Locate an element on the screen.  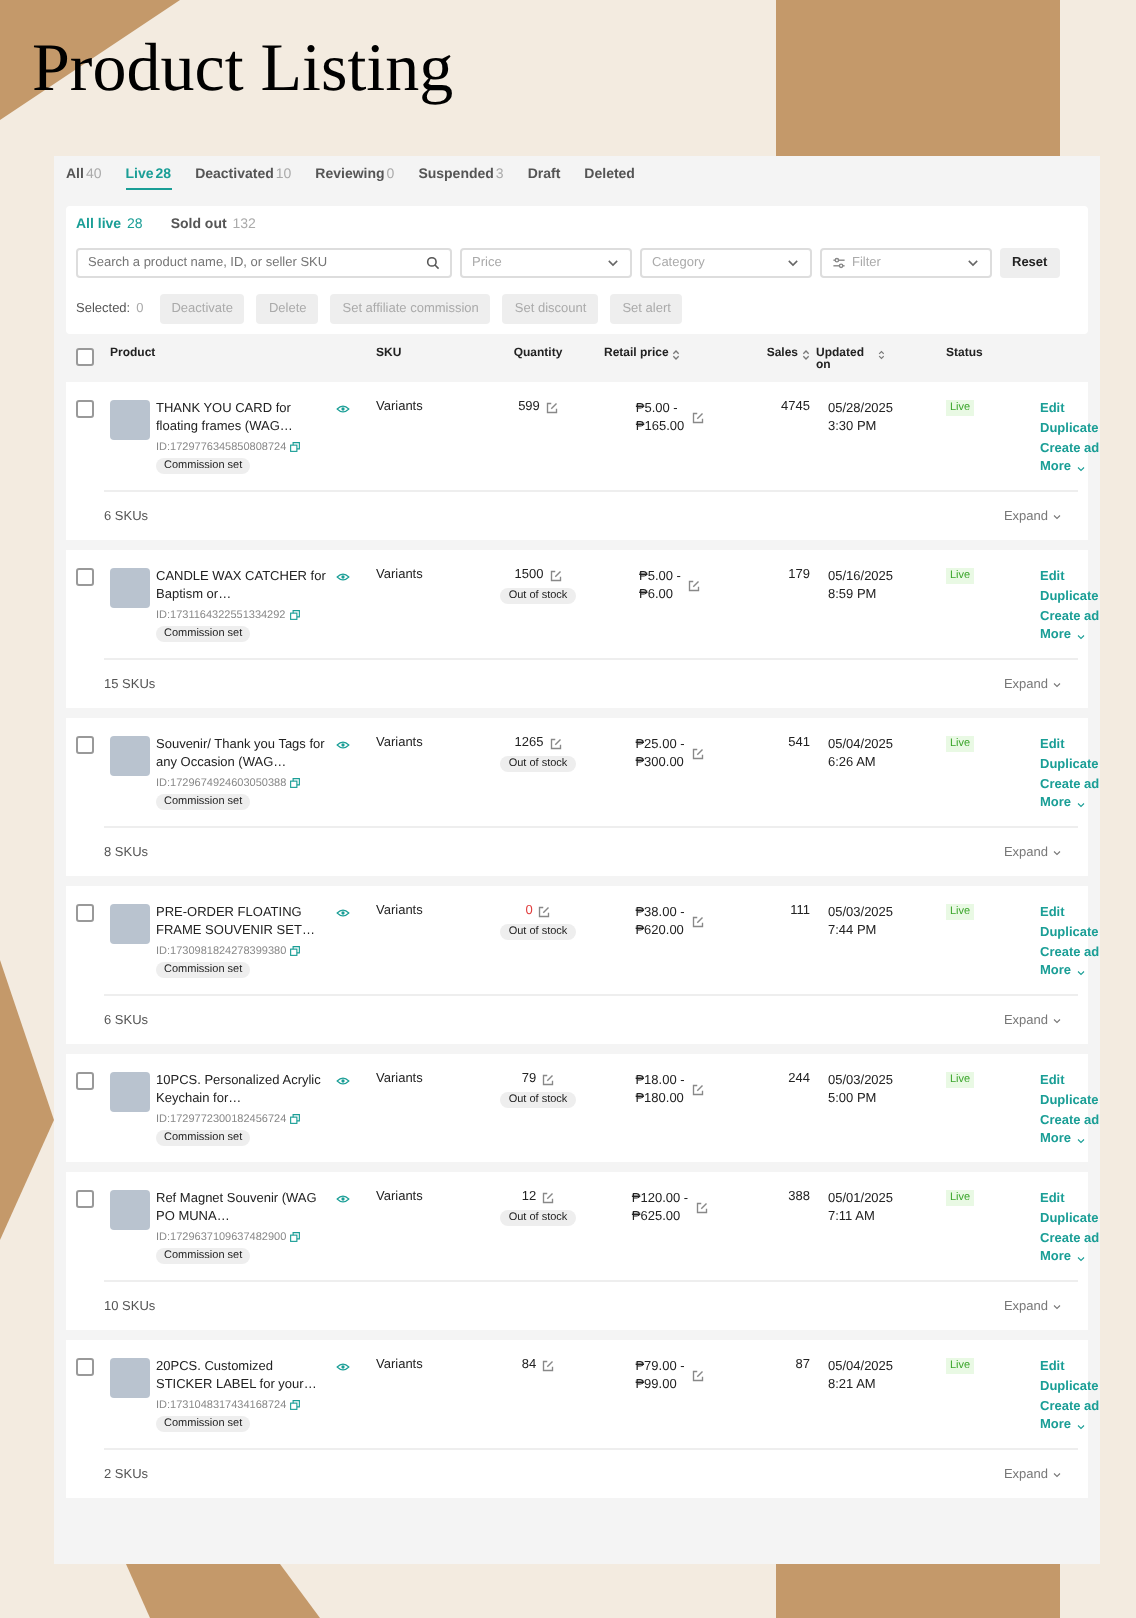
page-title: Product Listing is located at coordinates (243, 70).